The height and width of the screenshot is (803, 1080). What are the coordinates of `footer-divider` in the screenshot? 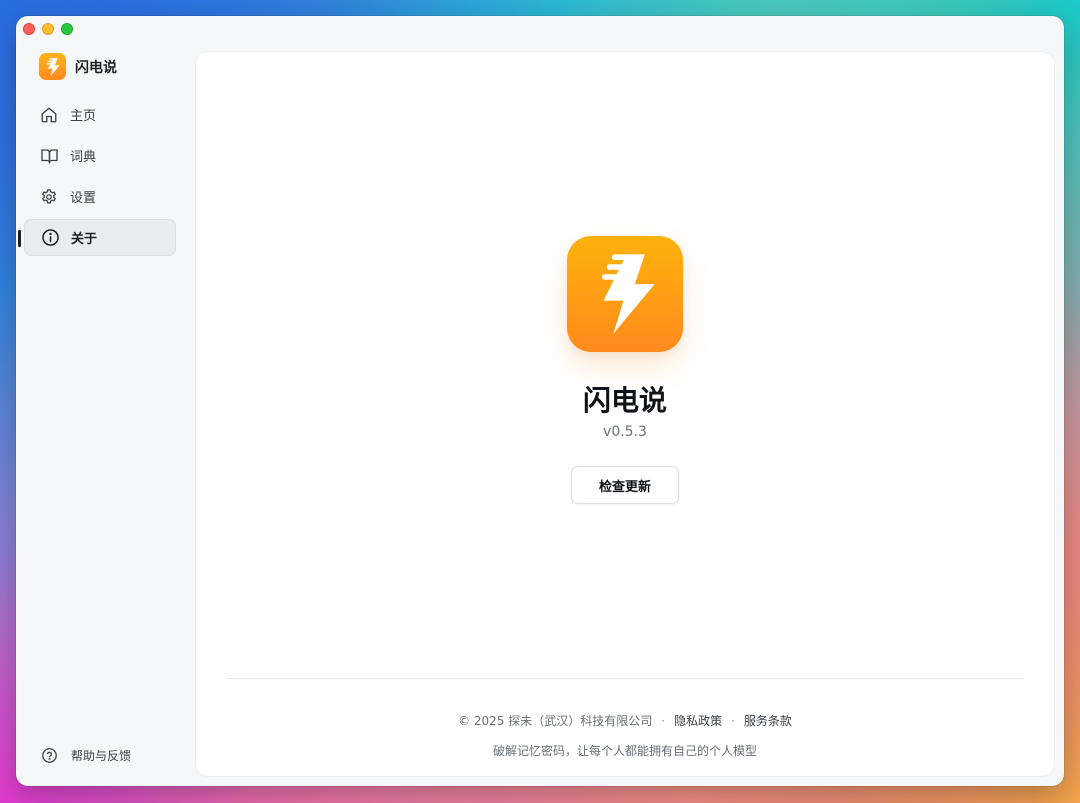 It's located at (625, 678).